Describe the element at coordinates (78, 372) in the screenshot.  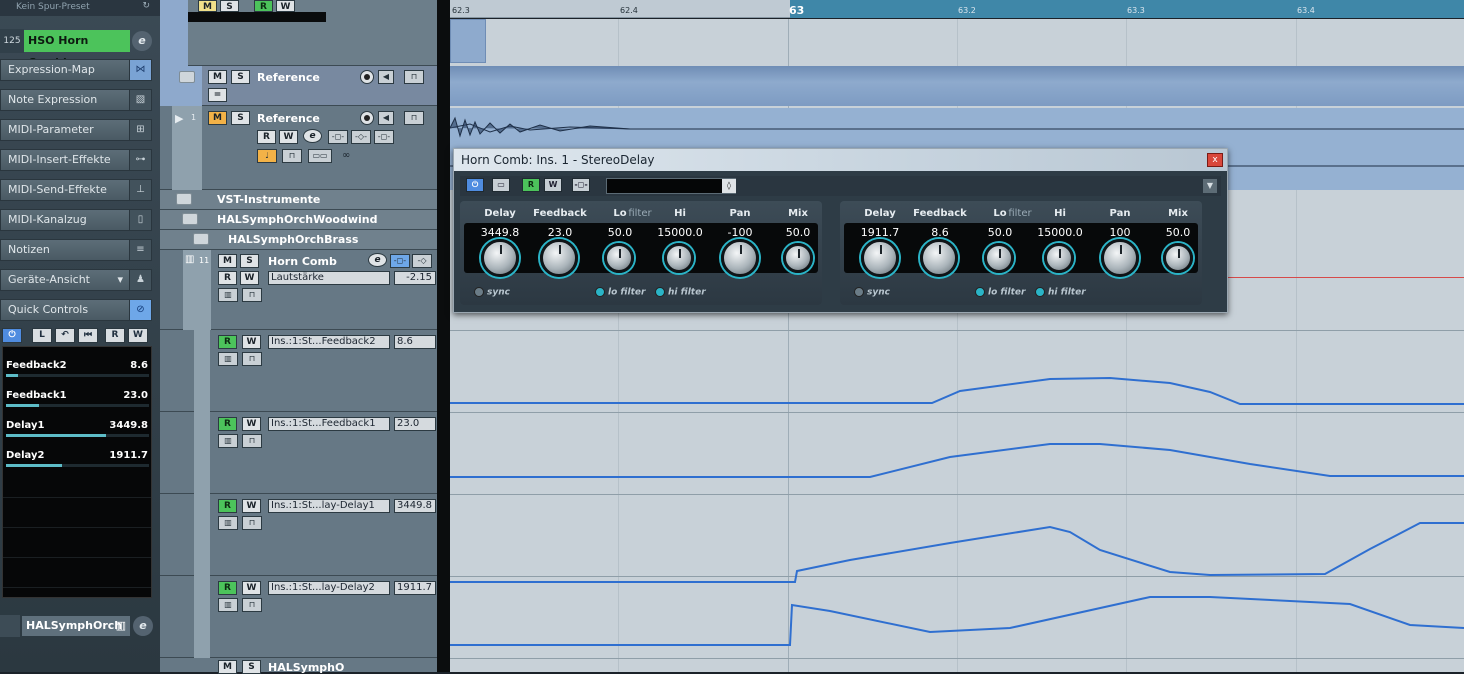
I see `quick-control-feedback2: Feedback2 8.6` at that location.